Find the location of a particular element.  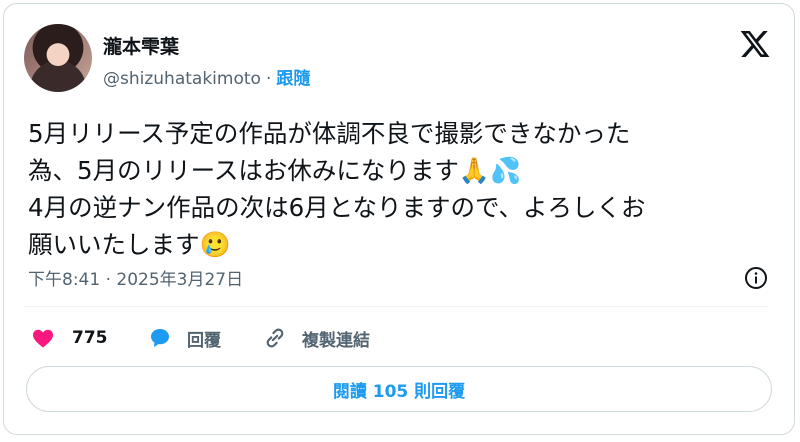

like-count: 775 is located at coordinates (90, 338).